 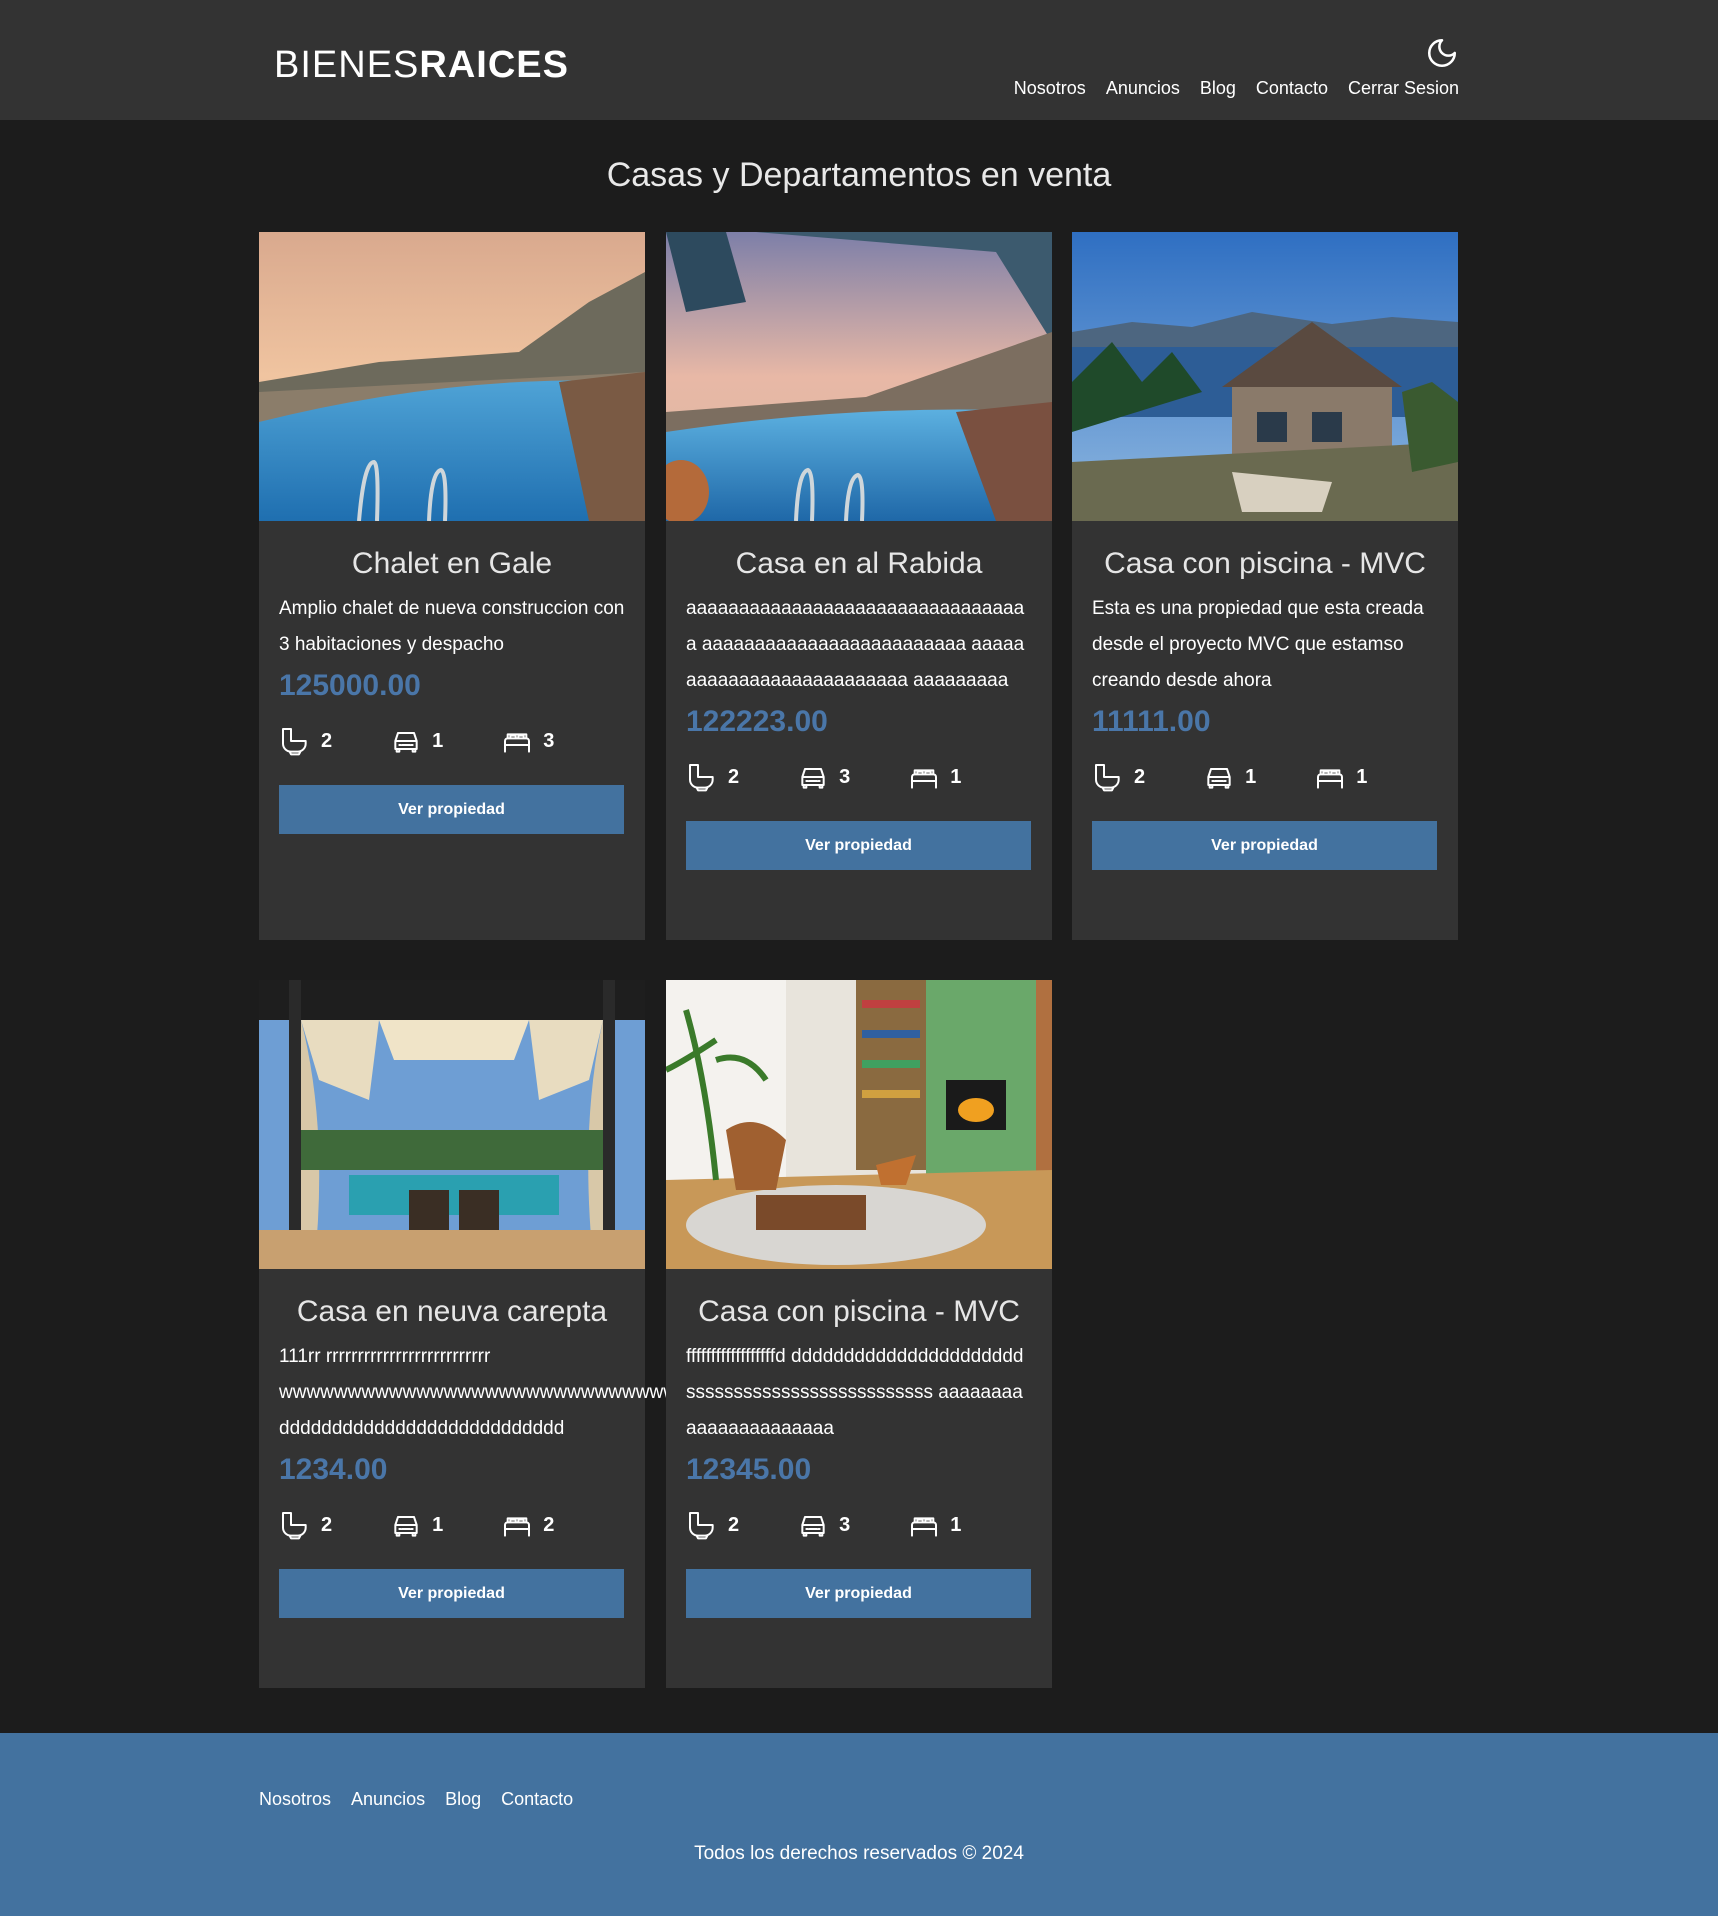 What do you see at coordinates (1292, 88) in the screenshot?
I see `nav-link-contacto: Contacto` at bounding box center [1292, 88].